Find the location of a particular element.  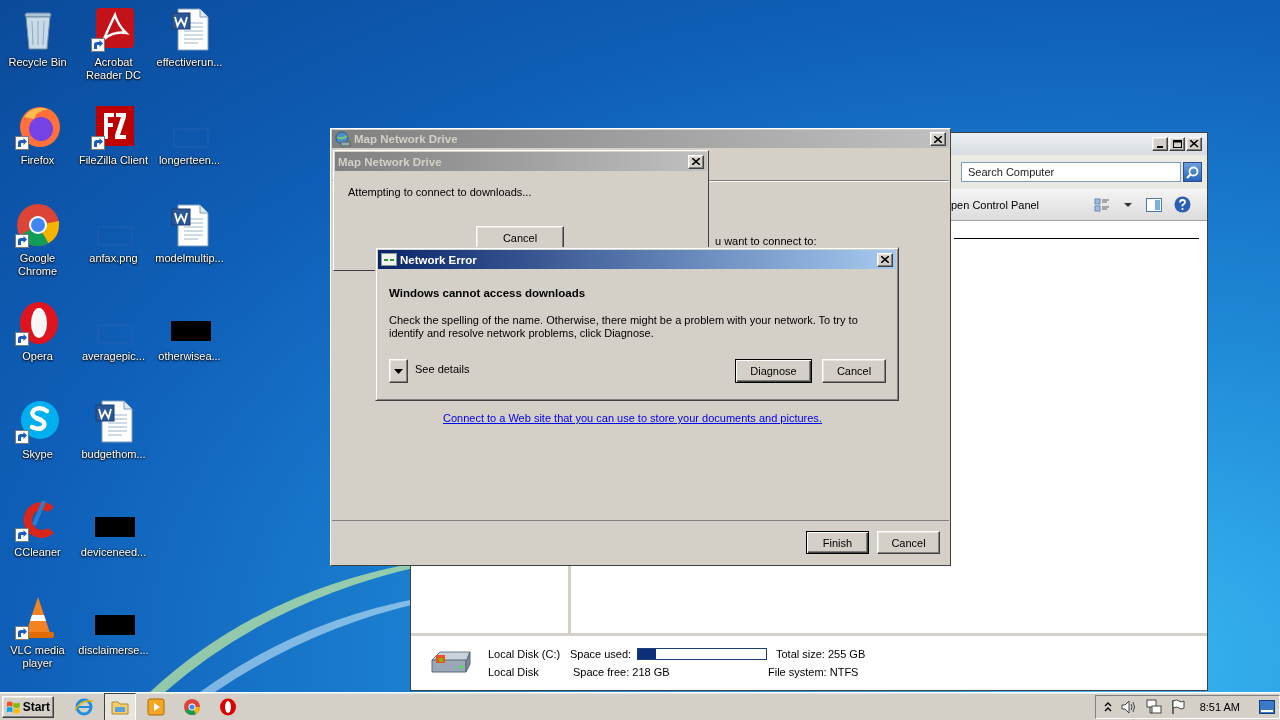

flag-icon is located at coordinates (1177, 706).